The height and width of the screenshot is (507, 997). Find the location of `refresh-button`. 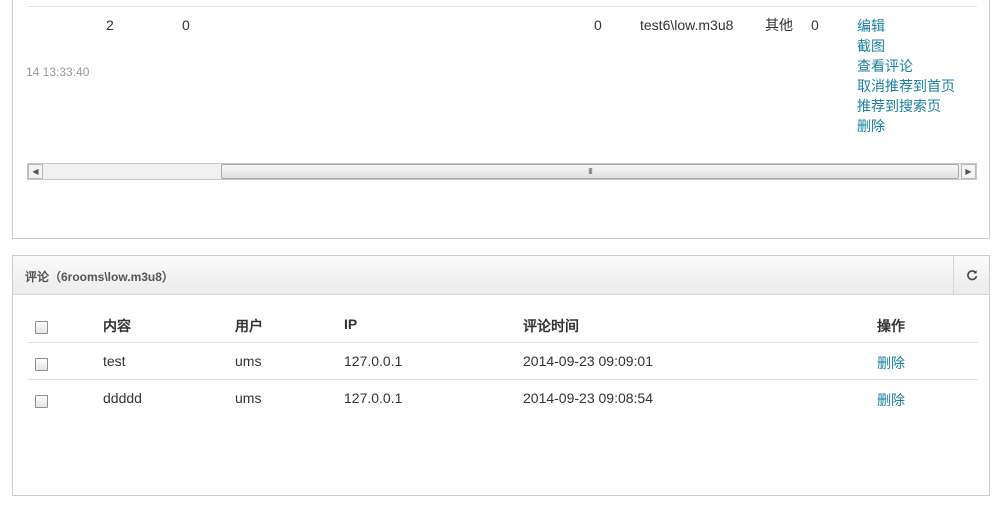

refresh-button is located at coordinates (971, 275).